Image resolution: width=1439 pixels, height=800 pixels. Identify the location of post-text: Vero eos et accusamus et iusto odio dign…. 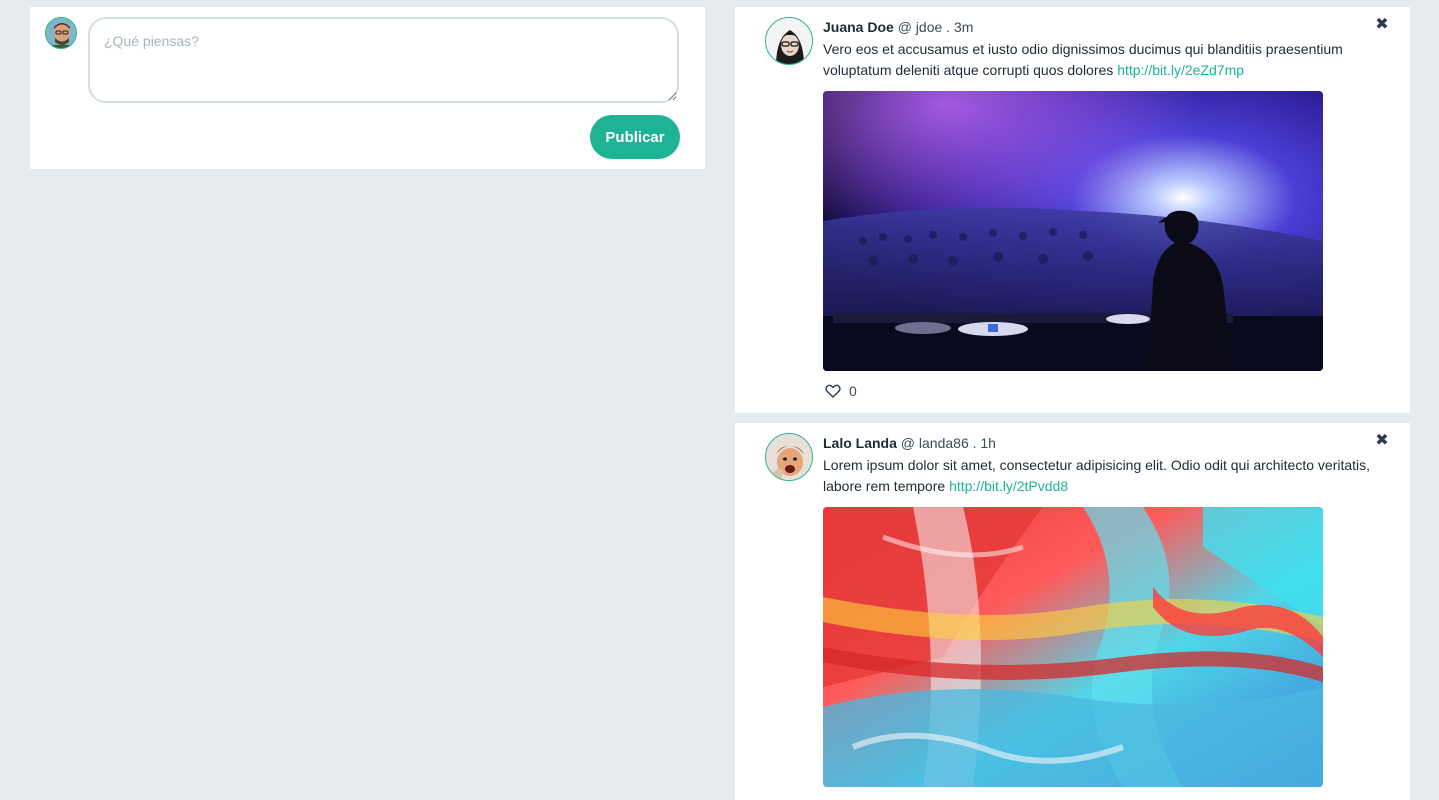
(1103, 60).